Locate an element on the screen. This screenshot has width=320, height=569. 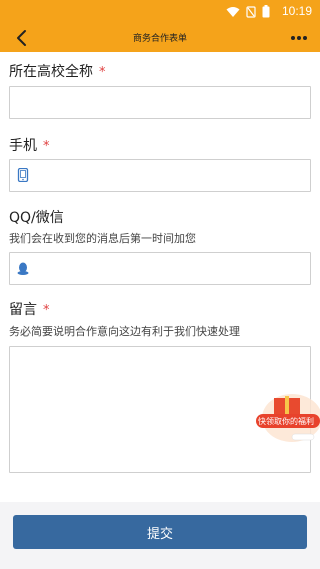
status-time: 10:19 is located at coordinates (296, 11).